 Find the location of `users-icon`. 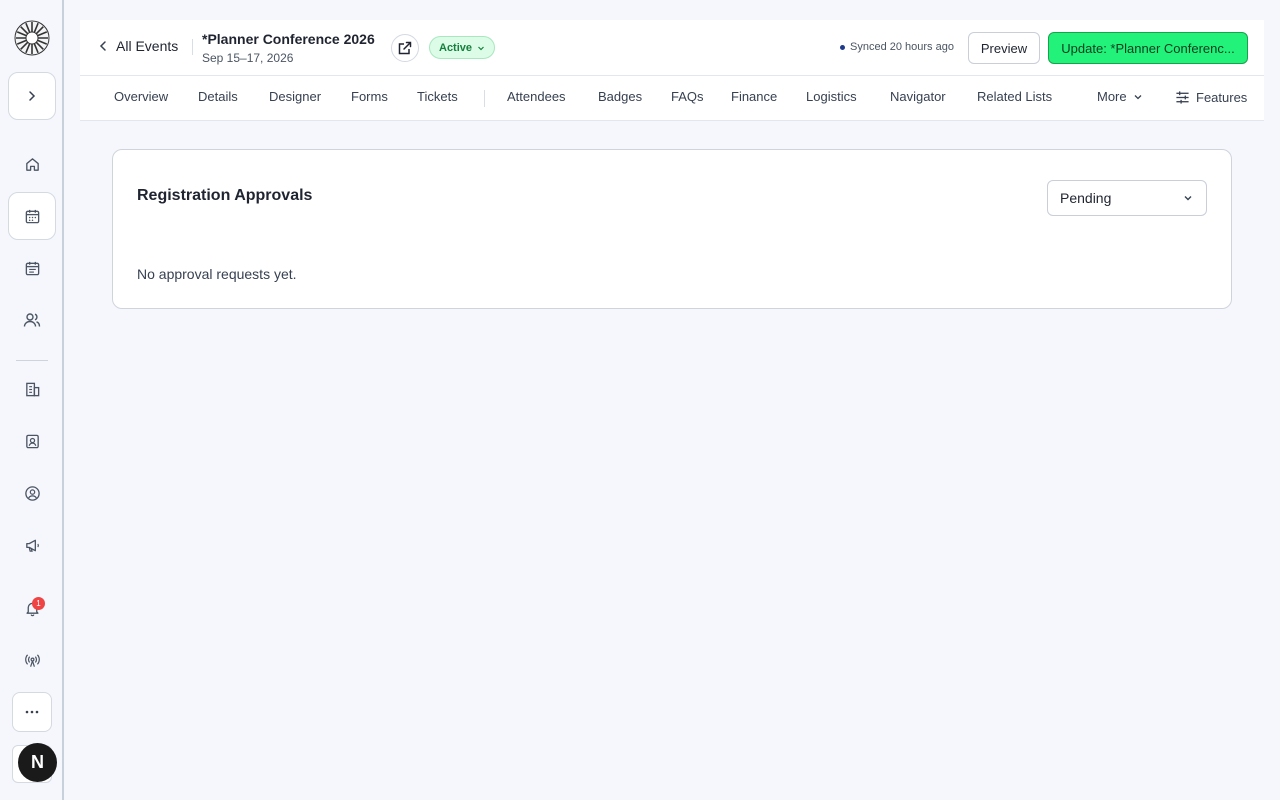

users-icon is located at coordinates (32, 320).